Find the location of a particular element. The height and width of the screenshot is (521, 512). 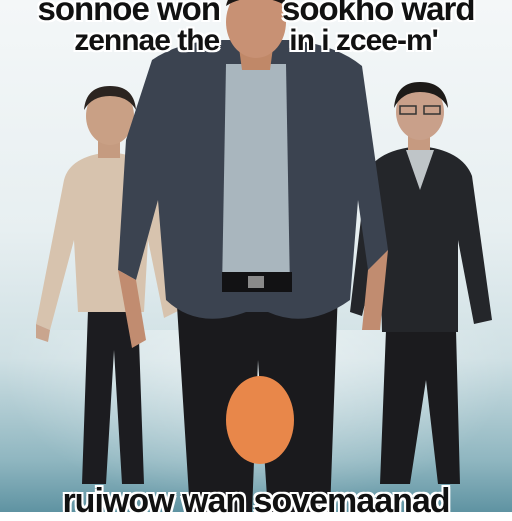

caption-top-line-1-left: sonnoe won is located at coordinates (128, 13).